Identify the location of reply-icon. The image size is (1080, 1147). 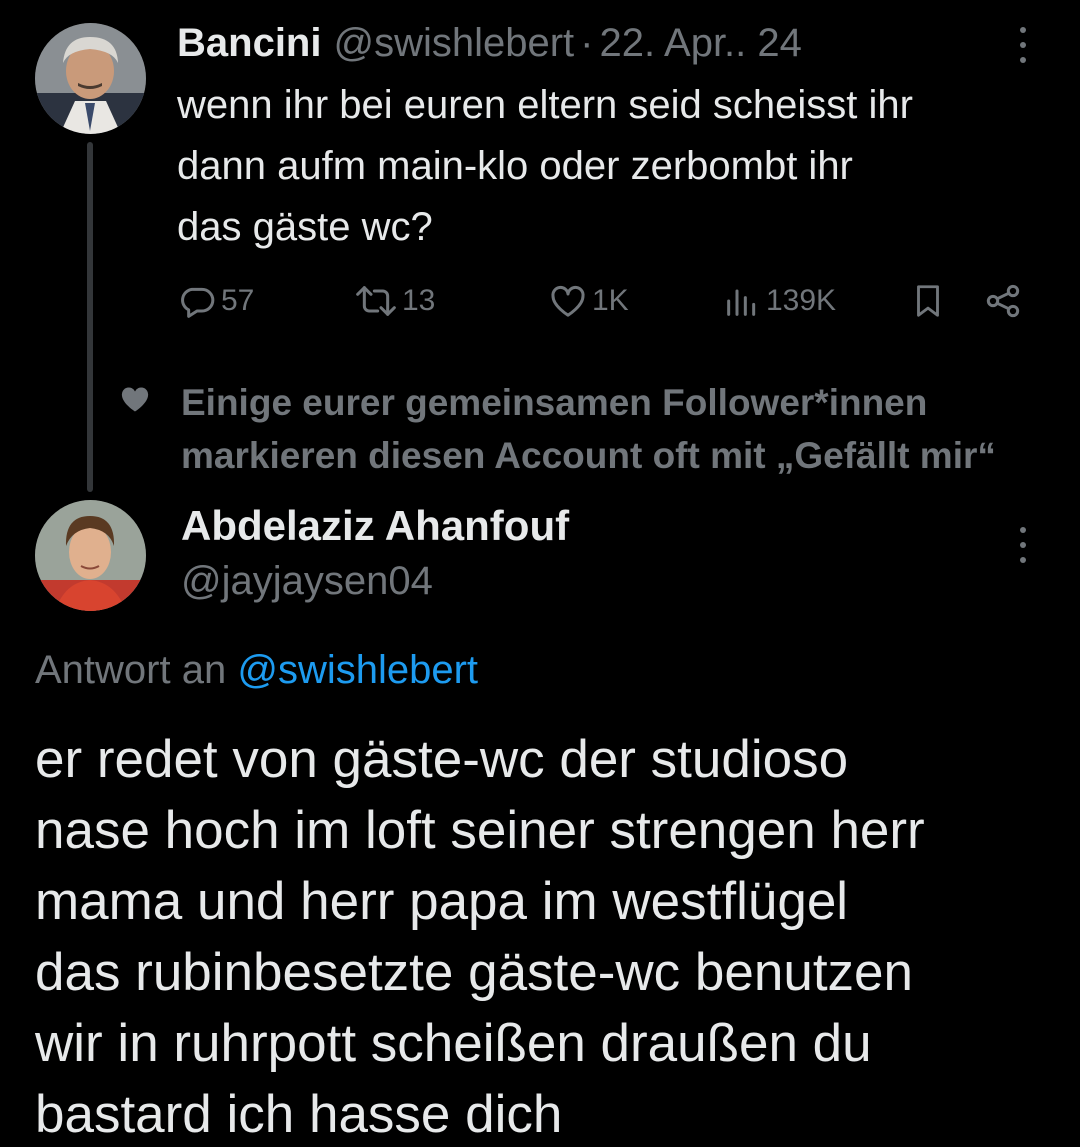
(198, 302).